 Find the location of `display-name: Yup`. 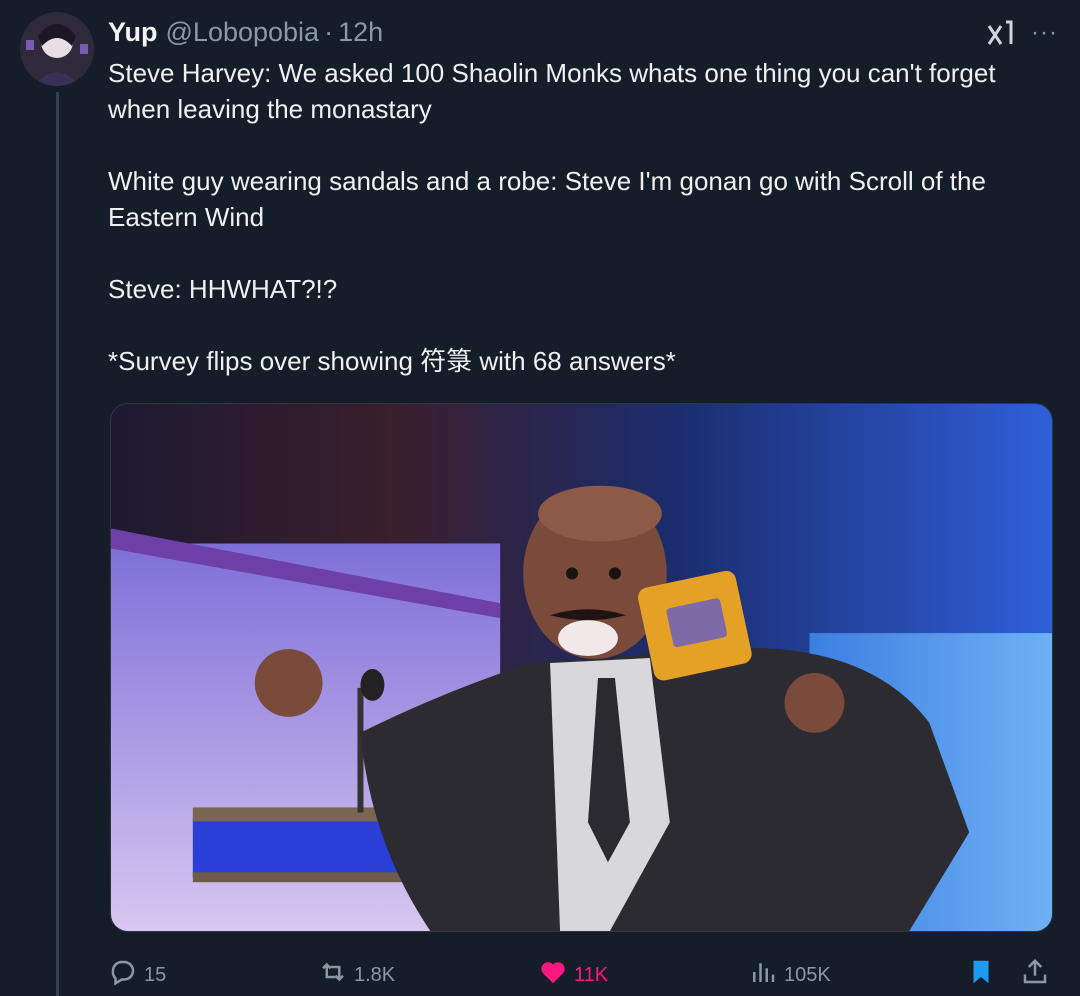

display-name: Yup is located at coordinates (133, 32).